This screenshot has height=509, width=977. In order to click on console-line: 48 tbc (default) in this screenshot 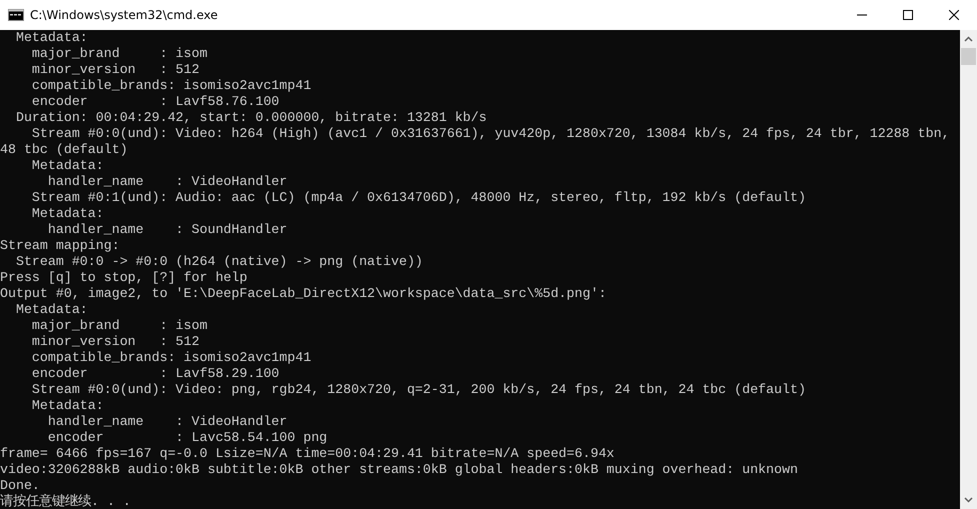, I will do `click(64, 150)`.